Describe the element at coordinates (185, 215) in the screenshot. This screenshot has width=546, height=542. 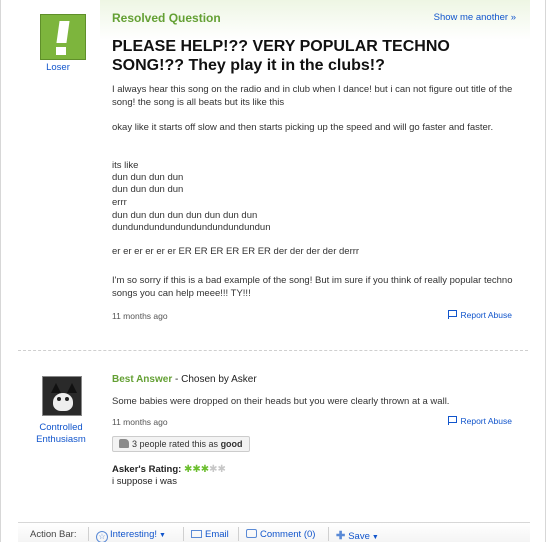
I see `question-line-dun-3: dun dun dun dun dun dun dun dun` at that location.